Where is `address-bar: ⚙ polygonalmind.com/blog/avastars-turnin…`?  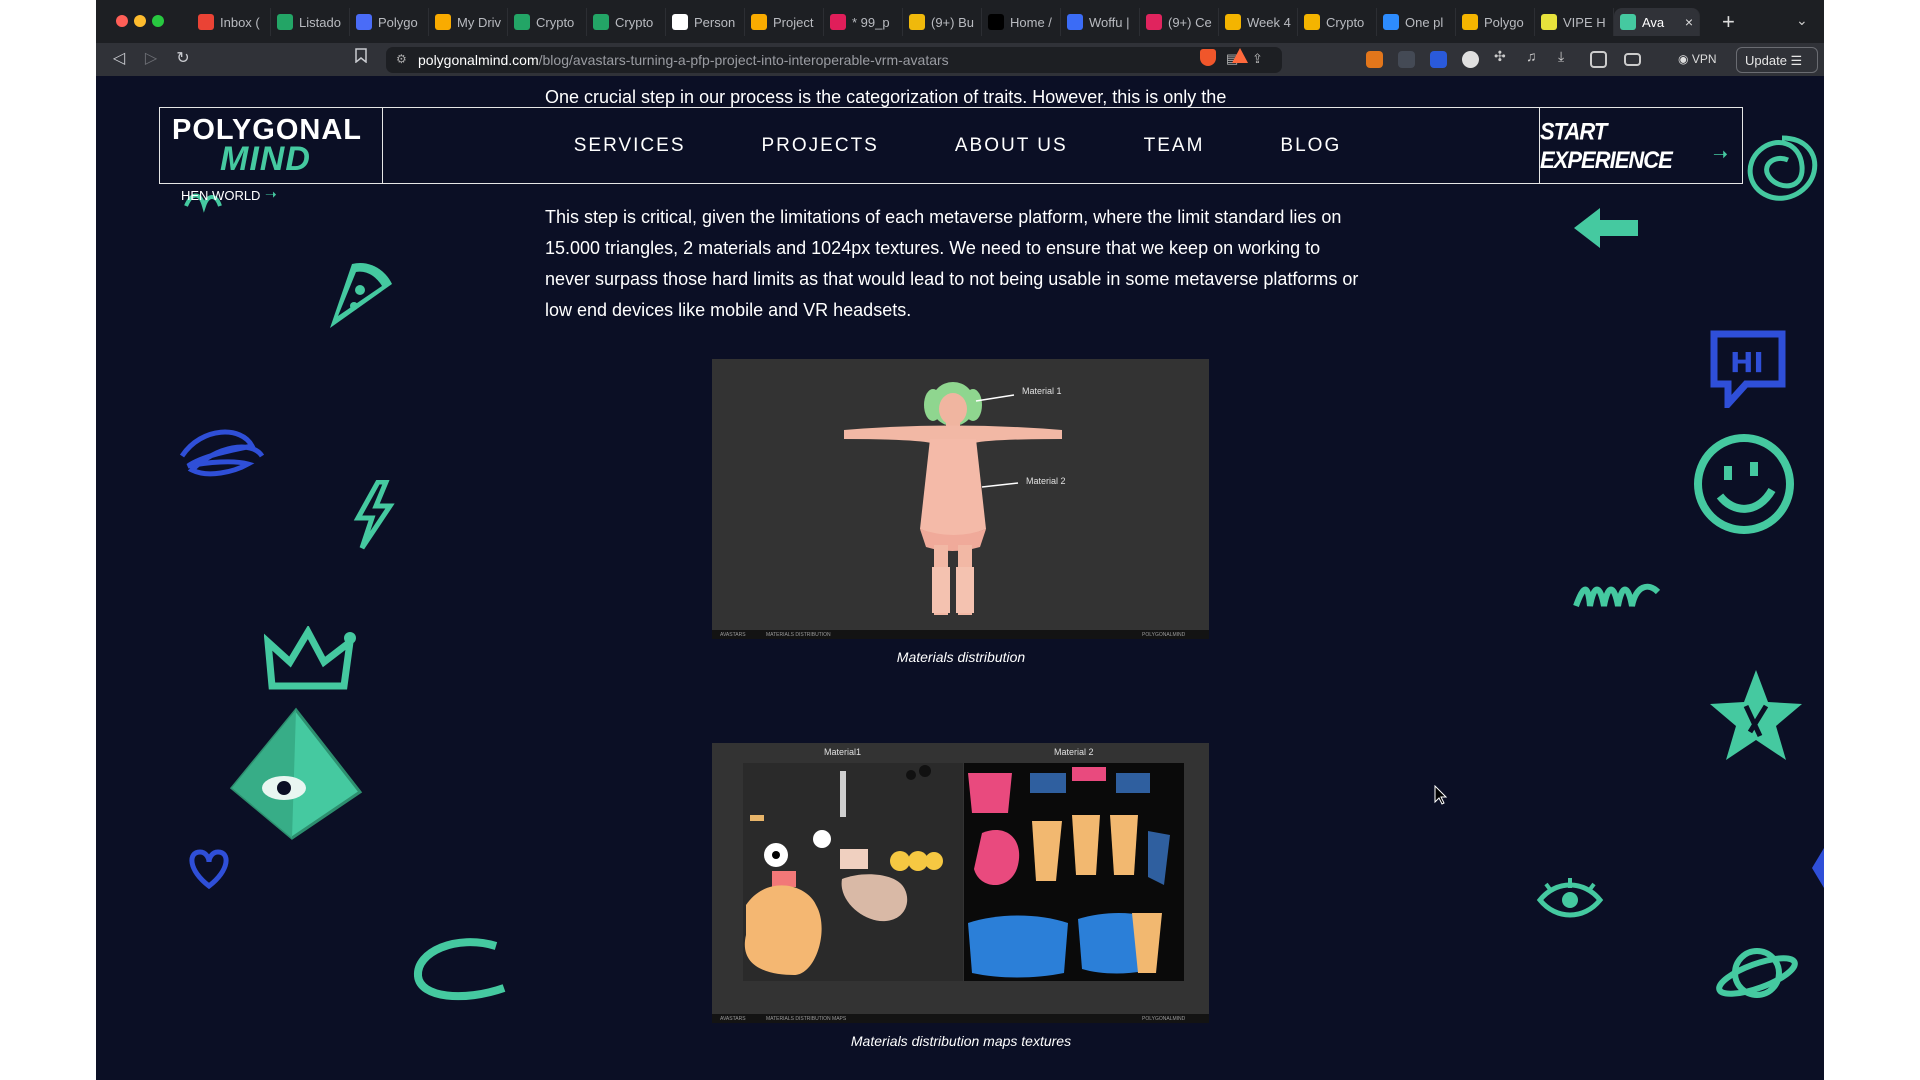 address-bar: ⚙ polygonalmind.com/blog/avastars-turnin… is located at coordinates (834, 60).